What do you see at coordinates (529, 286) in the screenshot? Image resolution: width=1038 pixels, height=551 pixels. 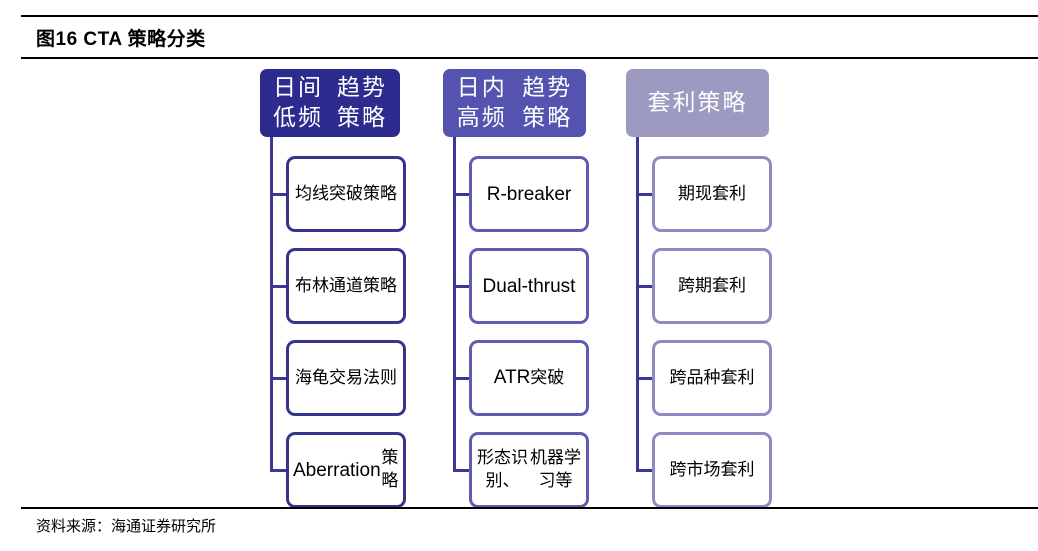 I see `strategy-node: Dual-thrust` at bounding box center [529, 286].